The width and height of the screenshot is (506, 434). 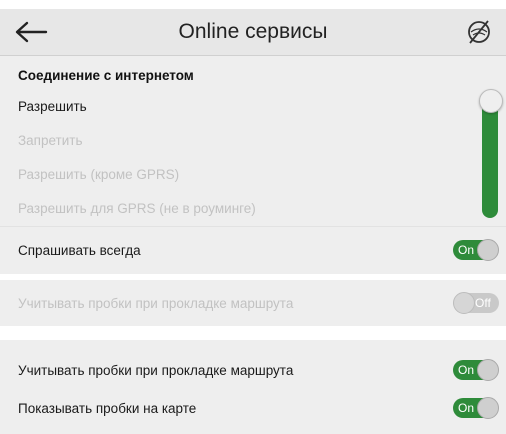 I want to click on top-bar: Online сервисы, so click(x=253, y=32).